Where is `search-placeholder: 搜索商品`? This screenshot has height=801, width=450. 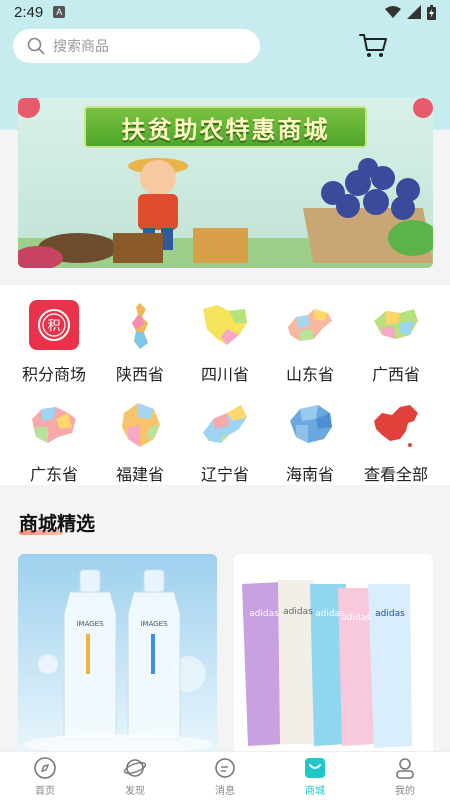 search-placeholder: 搜索商品 is located at coordinates (81, 47).